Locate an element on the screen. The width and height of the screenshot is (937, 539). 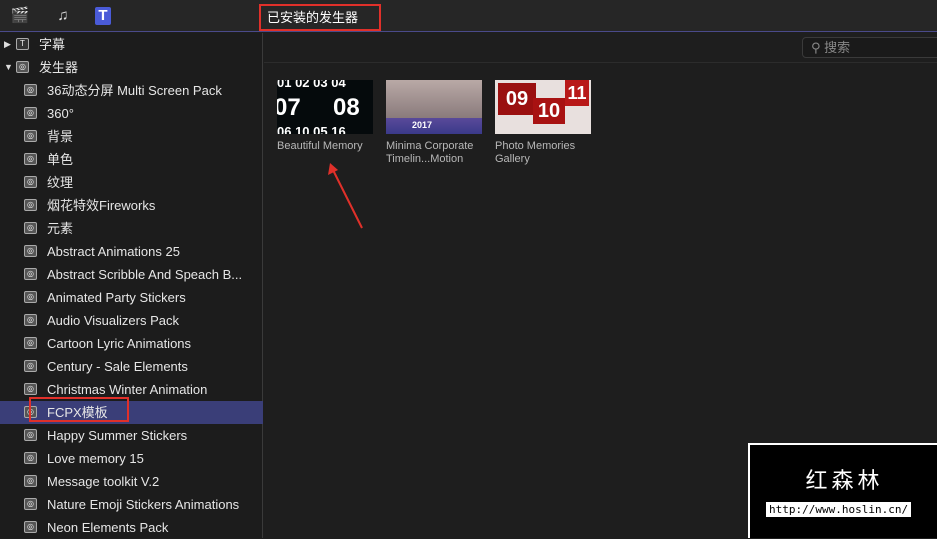
sidebar-item: ◎ 背景 is located at coordinates (131, 136).